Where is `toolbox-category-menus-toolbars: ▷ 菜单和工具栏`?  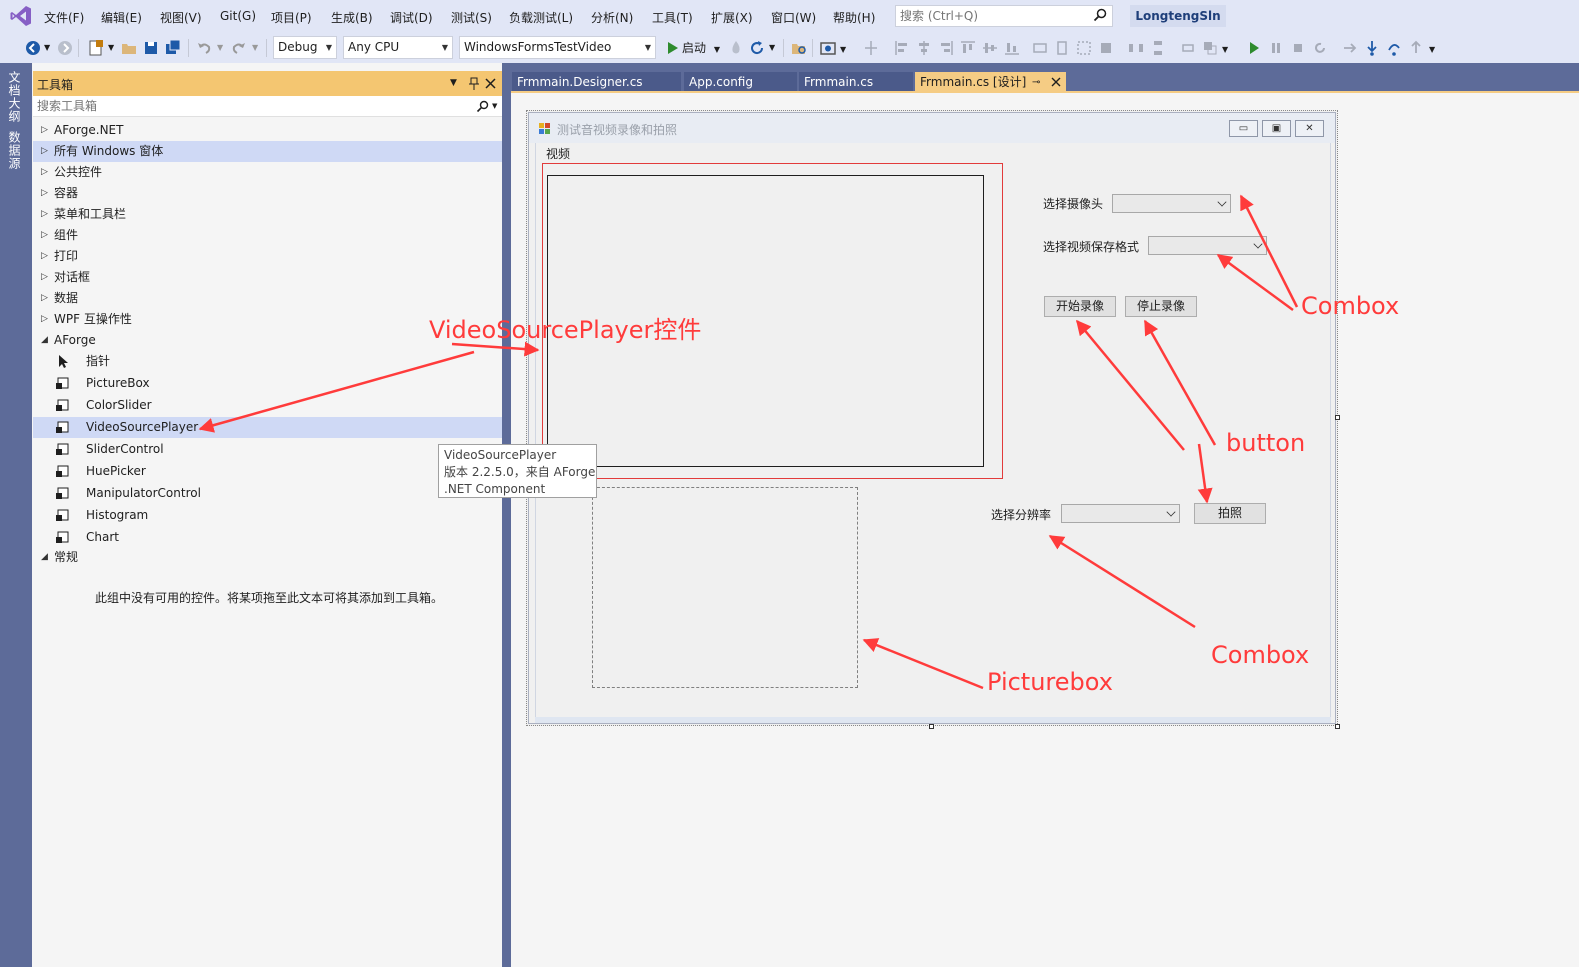 toolbox-category-menus-toolbars: ▷ 菜单和工具栏 is located at coordinates (267, 214).